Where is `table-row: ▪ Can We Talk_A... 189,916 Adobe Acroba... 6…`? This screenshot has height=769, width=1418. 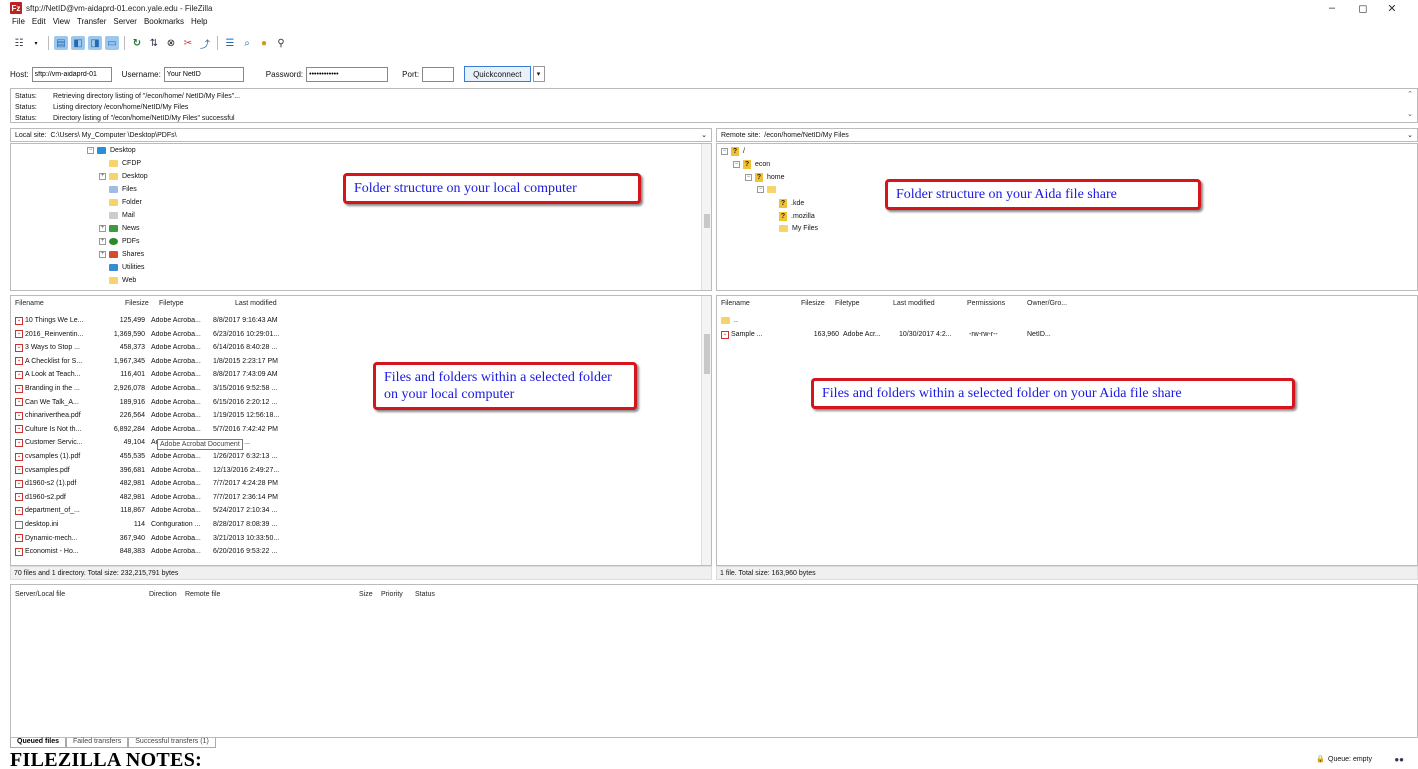
table-row: ▪ Can We Talk_A... 189,916 Adobe Acroba... 6… is located at coordinates (159, 402).